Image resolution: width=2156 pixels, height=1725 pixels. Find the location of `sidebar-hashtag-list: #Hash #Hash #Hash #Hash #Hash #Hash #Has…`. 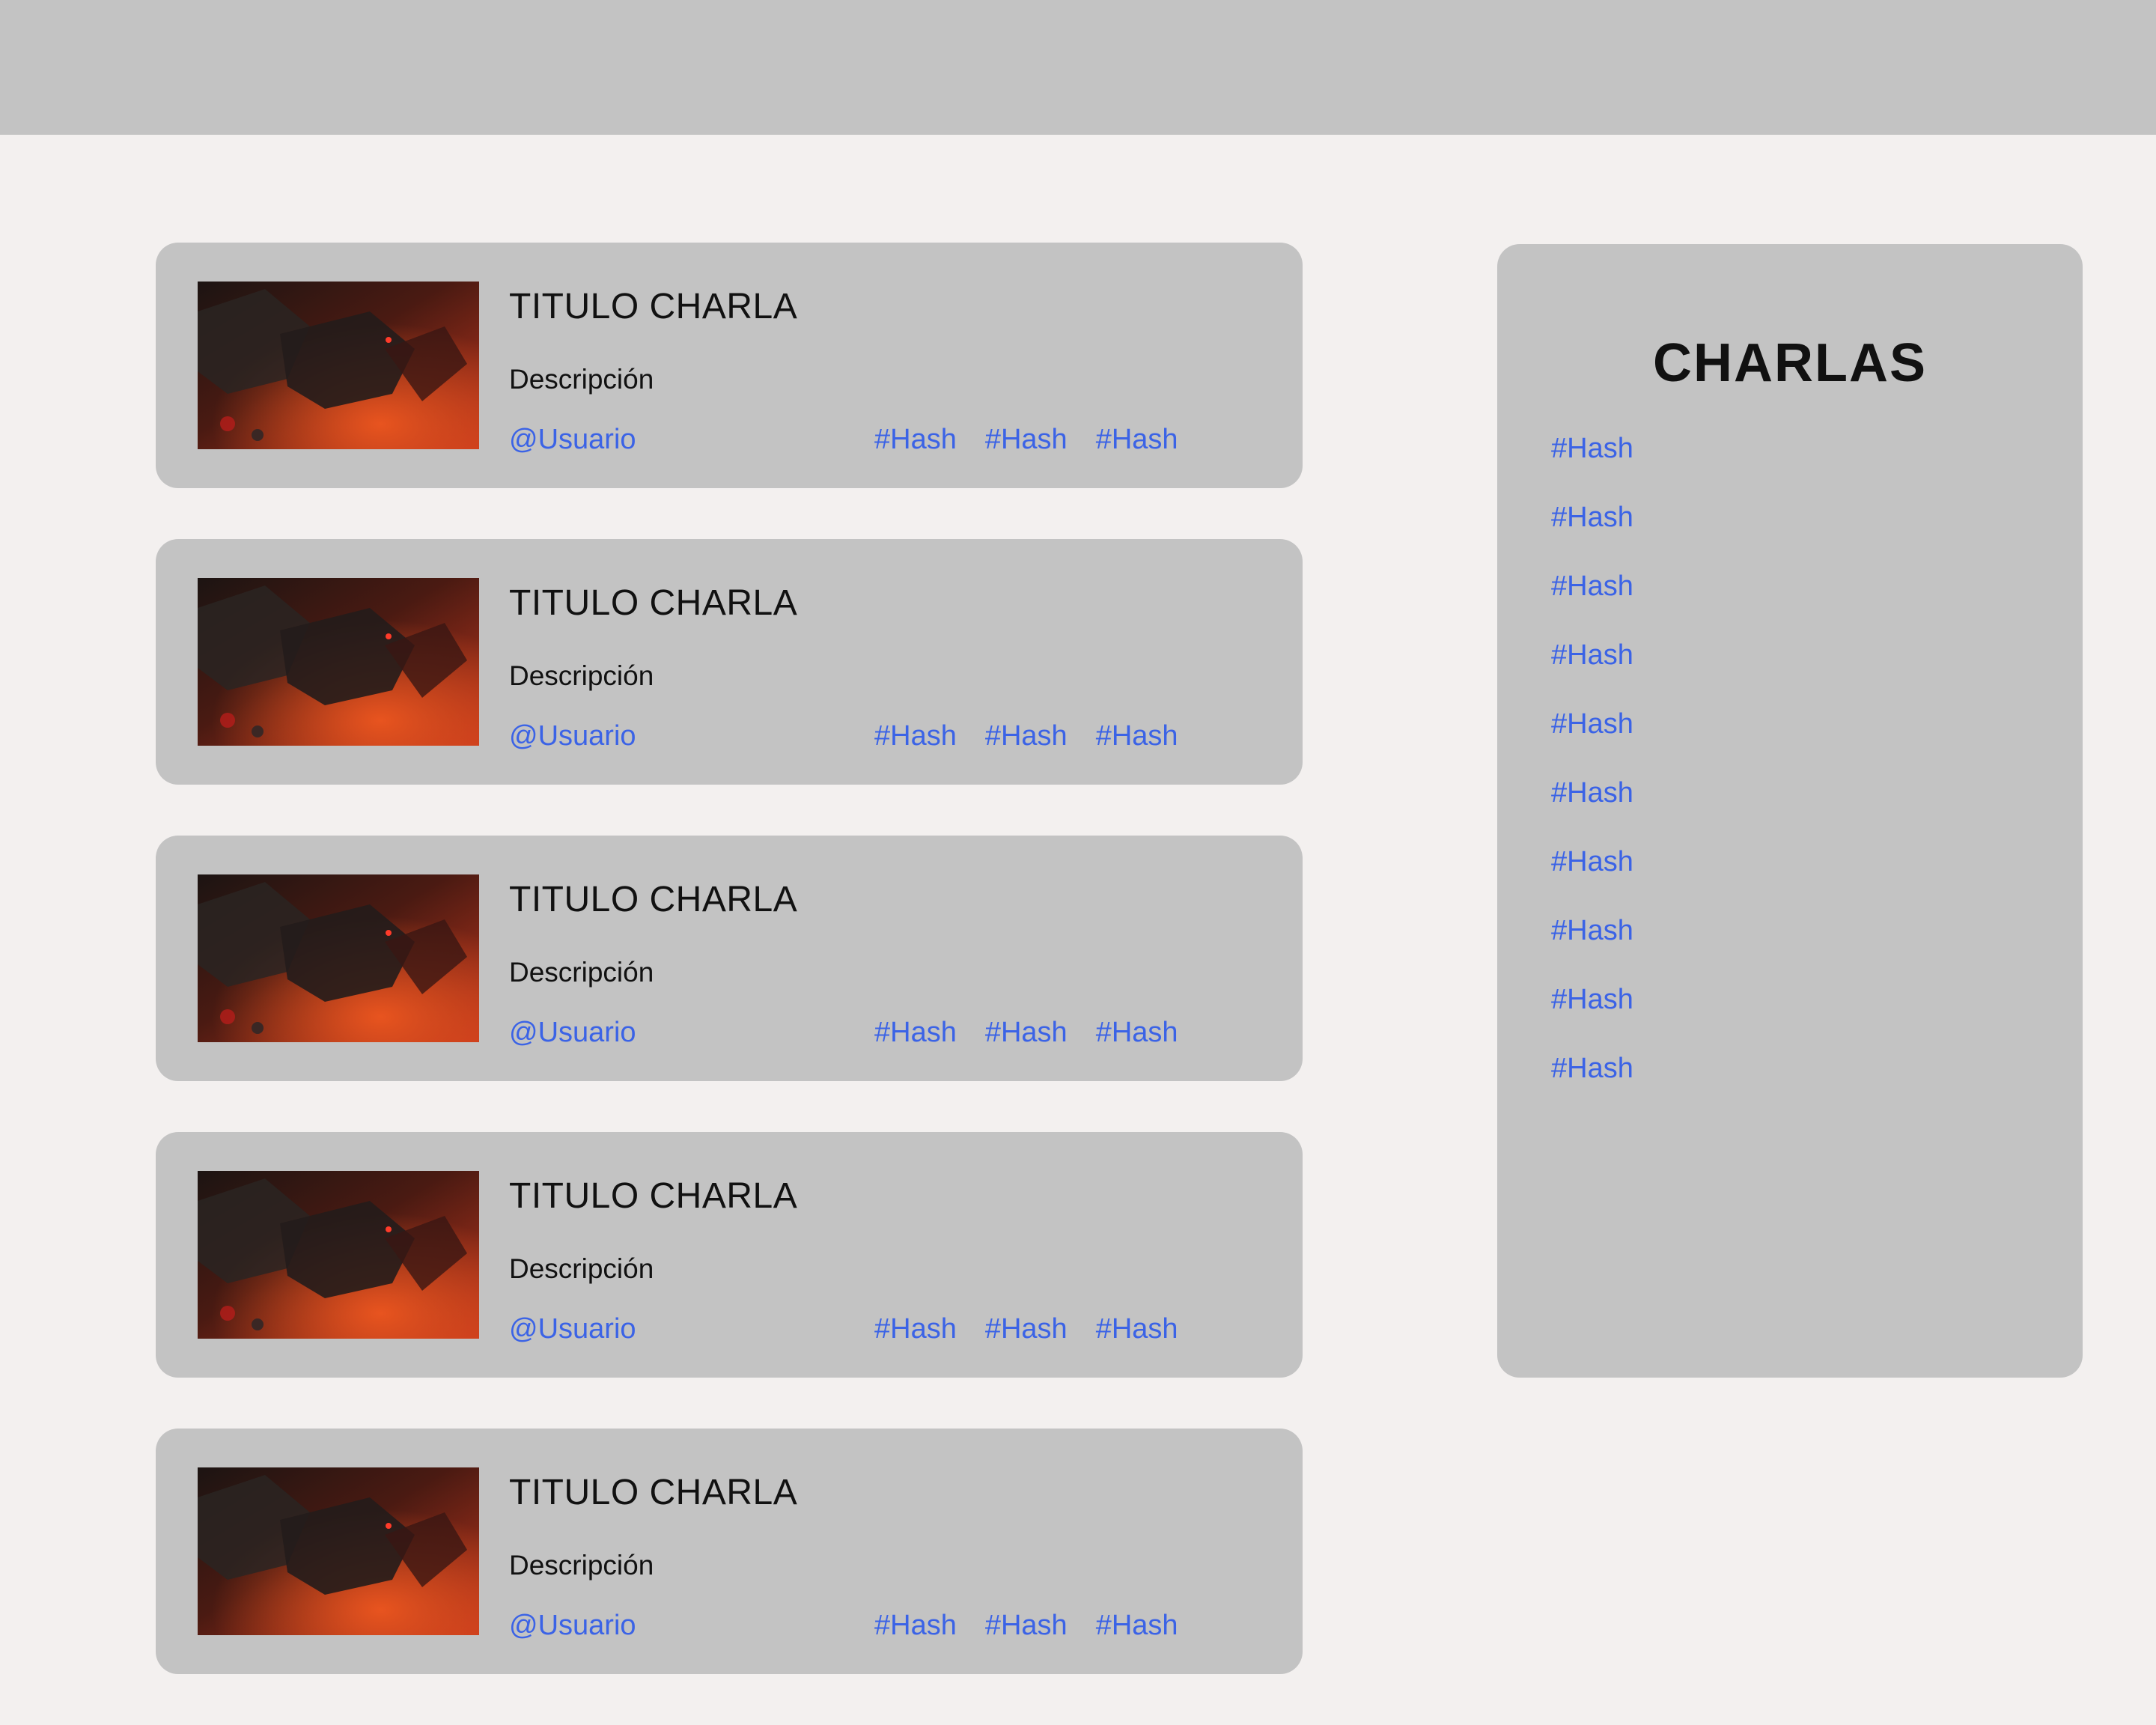

sidebar-hashtag-list: #Hash #Hash #Hash #Hash #Hash #Hash #Has… is located at coordinates (1592, 776).